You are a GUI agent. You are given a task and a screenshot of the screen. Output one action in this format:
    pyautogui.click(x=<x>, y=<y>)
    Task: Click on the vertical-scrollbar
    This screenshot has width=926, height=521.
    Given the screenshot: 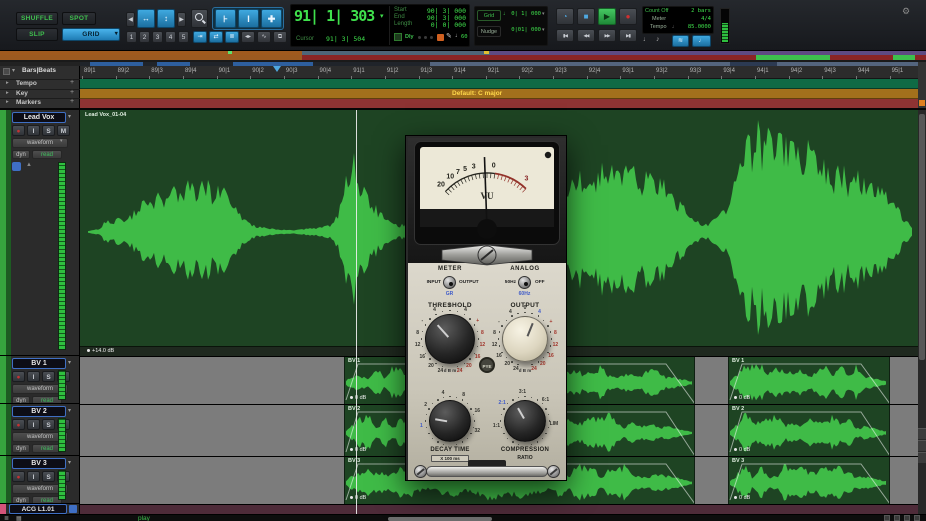 What is the action you would take?
    pyautogui.click(x=922, y=312)
    